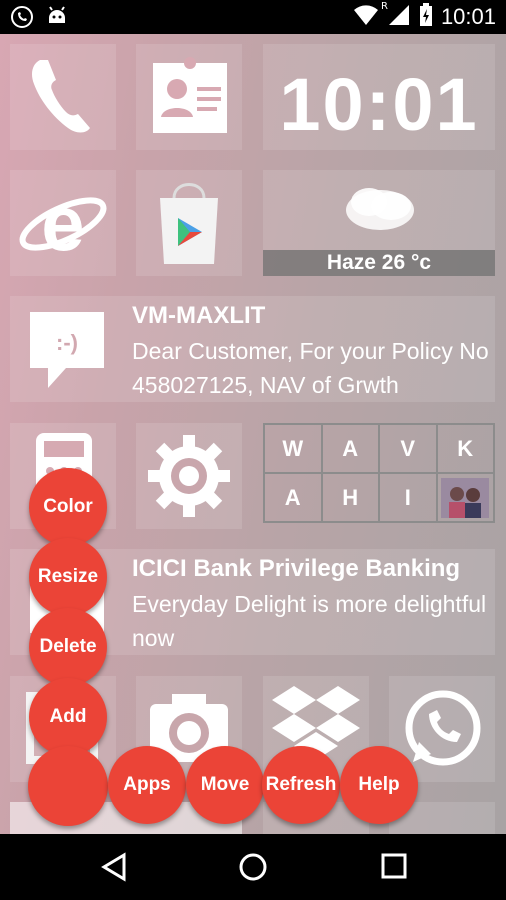 The height and width of the screenshot is (900, 506). I want to click on roaming-badge: R, so click(384, 6).